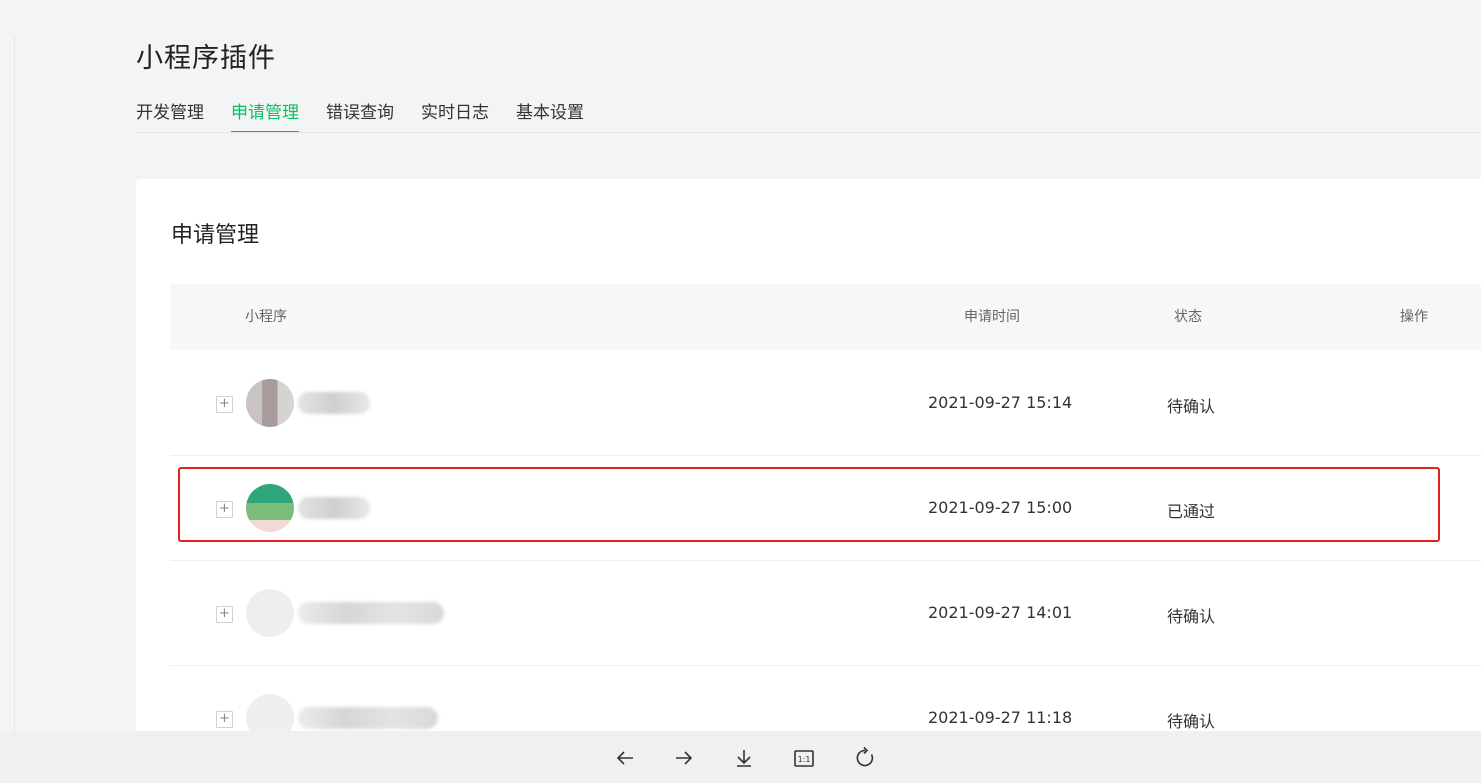  What do you see at coordinates (825, 317) in the screenshot?
I see `table-header: 小程序 申请时间 状态 操作` at bounding box center [825, 317].